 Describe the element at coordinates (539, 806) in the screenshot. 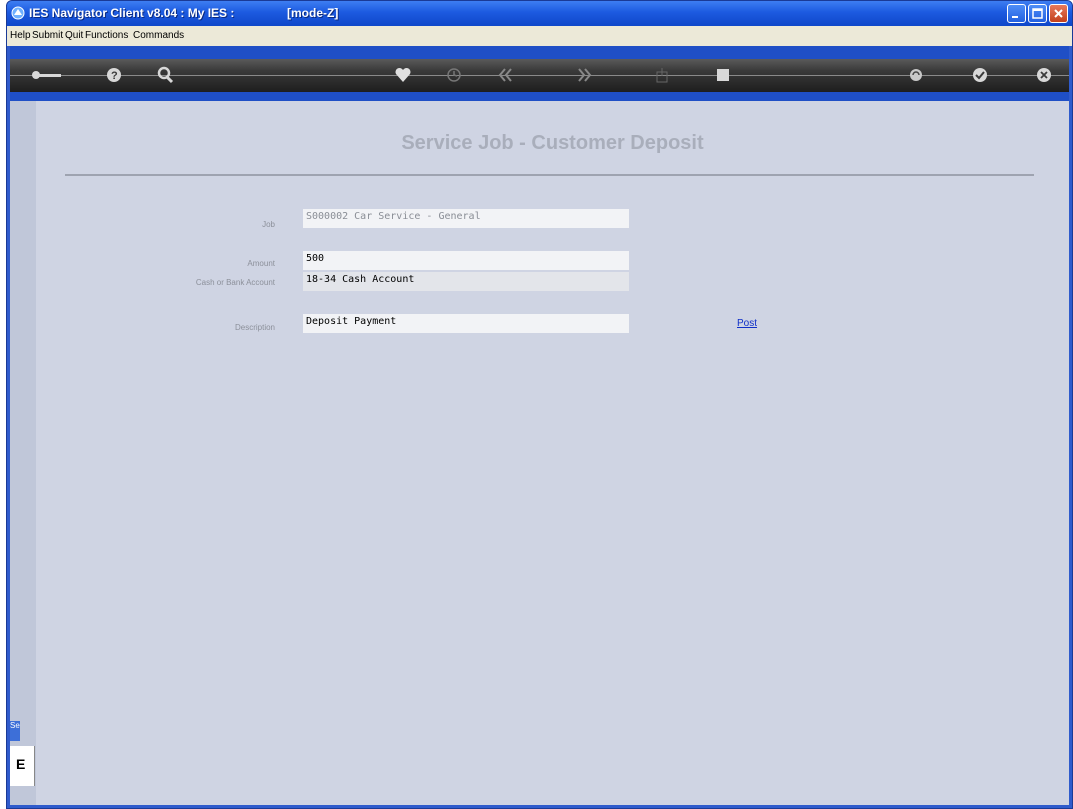

I see `window-bottom-edge` at that location.